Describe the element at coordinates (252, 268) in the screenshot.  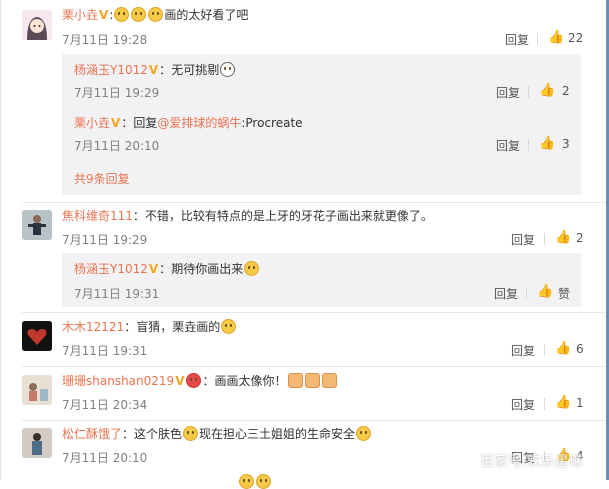
I see `grin-emoji-icon` at that location.